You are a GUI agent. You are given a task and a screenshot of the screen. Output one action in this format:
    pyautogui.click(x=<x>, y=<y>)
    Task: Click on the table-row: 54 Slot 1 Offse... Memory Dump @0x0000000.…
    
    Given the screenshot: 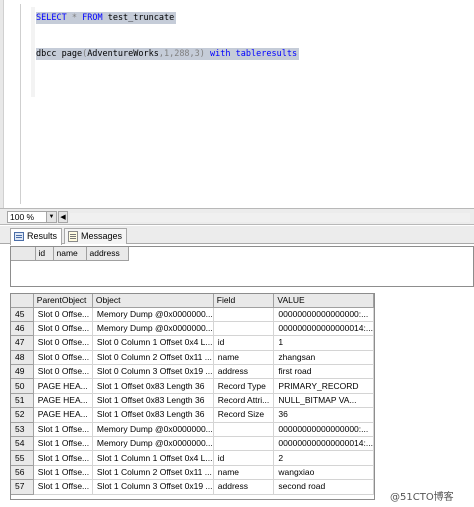 What is the action you would take?
    pyautogui.click(x=192, y=444)
    